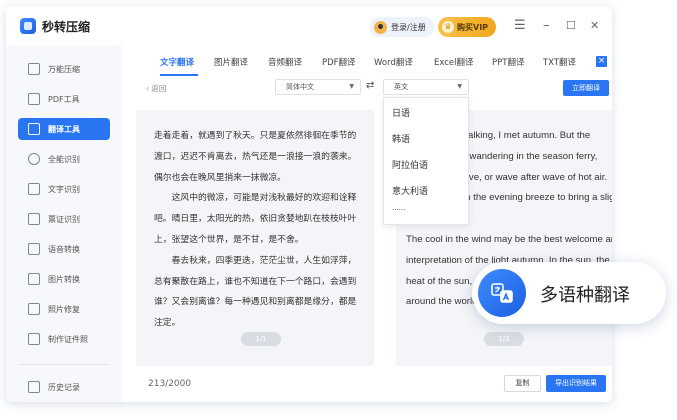  I want to click on sidebar-item-history: 历史记录, so click(64, 387).